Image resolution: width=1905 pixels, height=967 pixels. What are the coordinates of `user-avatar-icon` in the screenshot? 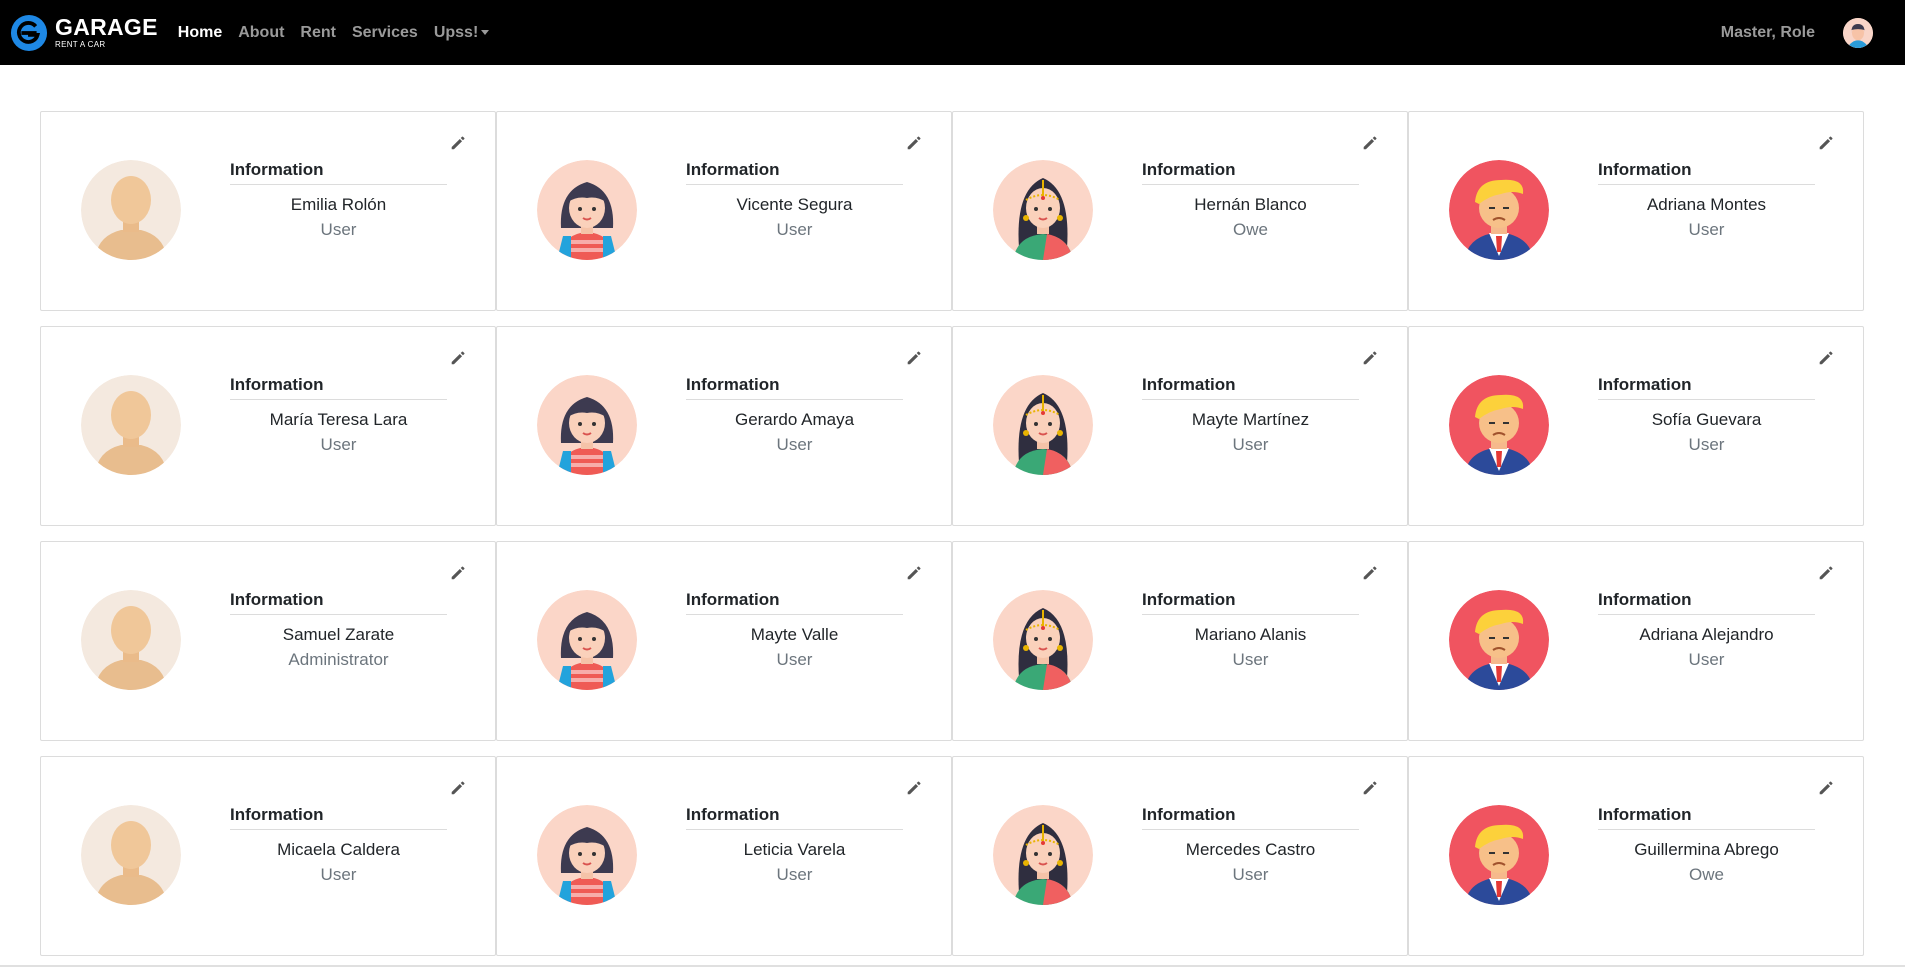 It's located at (1858, 32).